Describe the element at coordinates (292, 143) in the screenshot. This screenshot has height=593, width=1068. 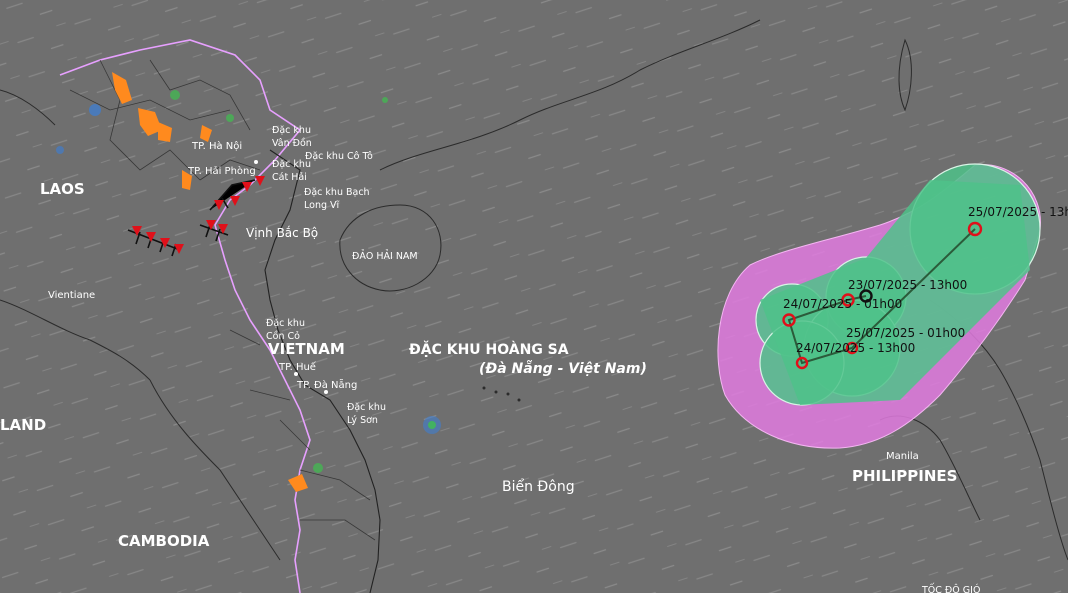
I see `district-vandon-2: Vân Đồn` at that location.